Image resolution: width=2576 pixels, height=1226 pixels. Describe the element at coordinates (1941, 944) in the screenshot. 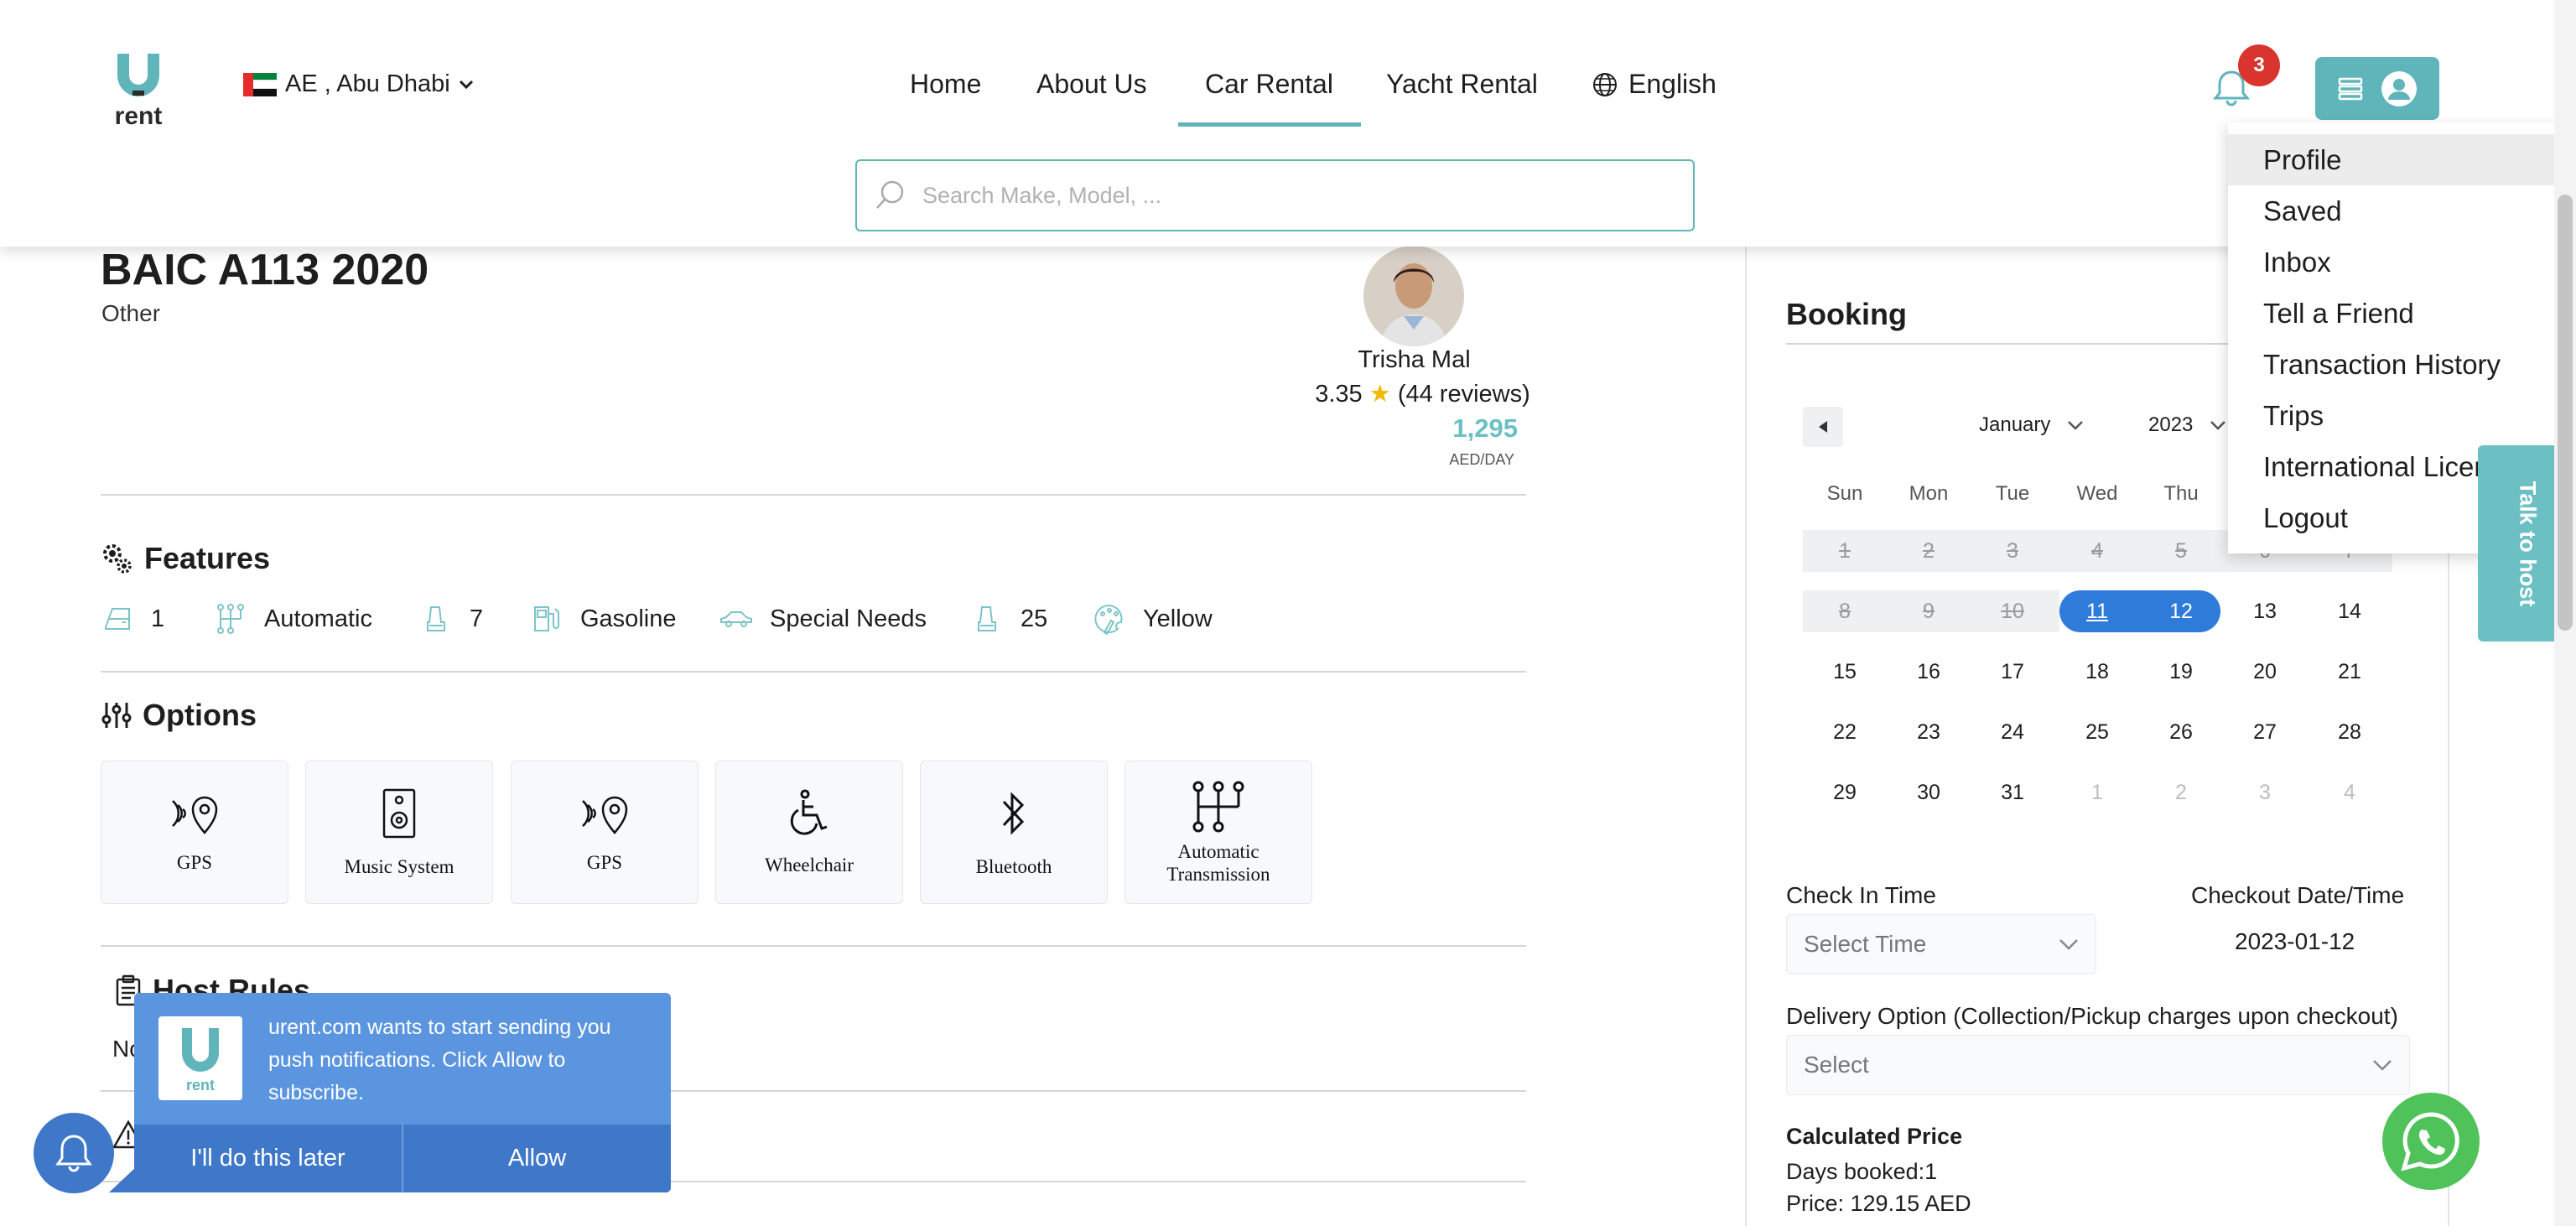

I see `check-in-time-select: Select Time` at that location.